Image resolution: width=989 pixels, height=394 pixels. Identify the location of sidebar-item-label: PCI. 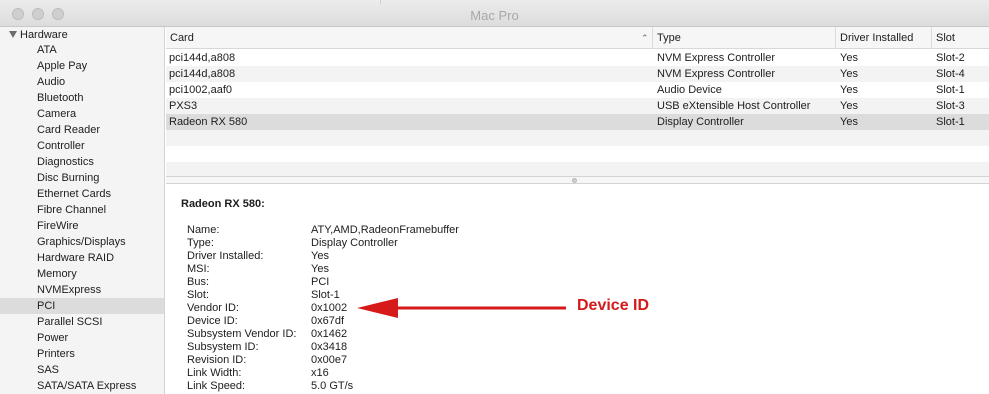
(46, 306).